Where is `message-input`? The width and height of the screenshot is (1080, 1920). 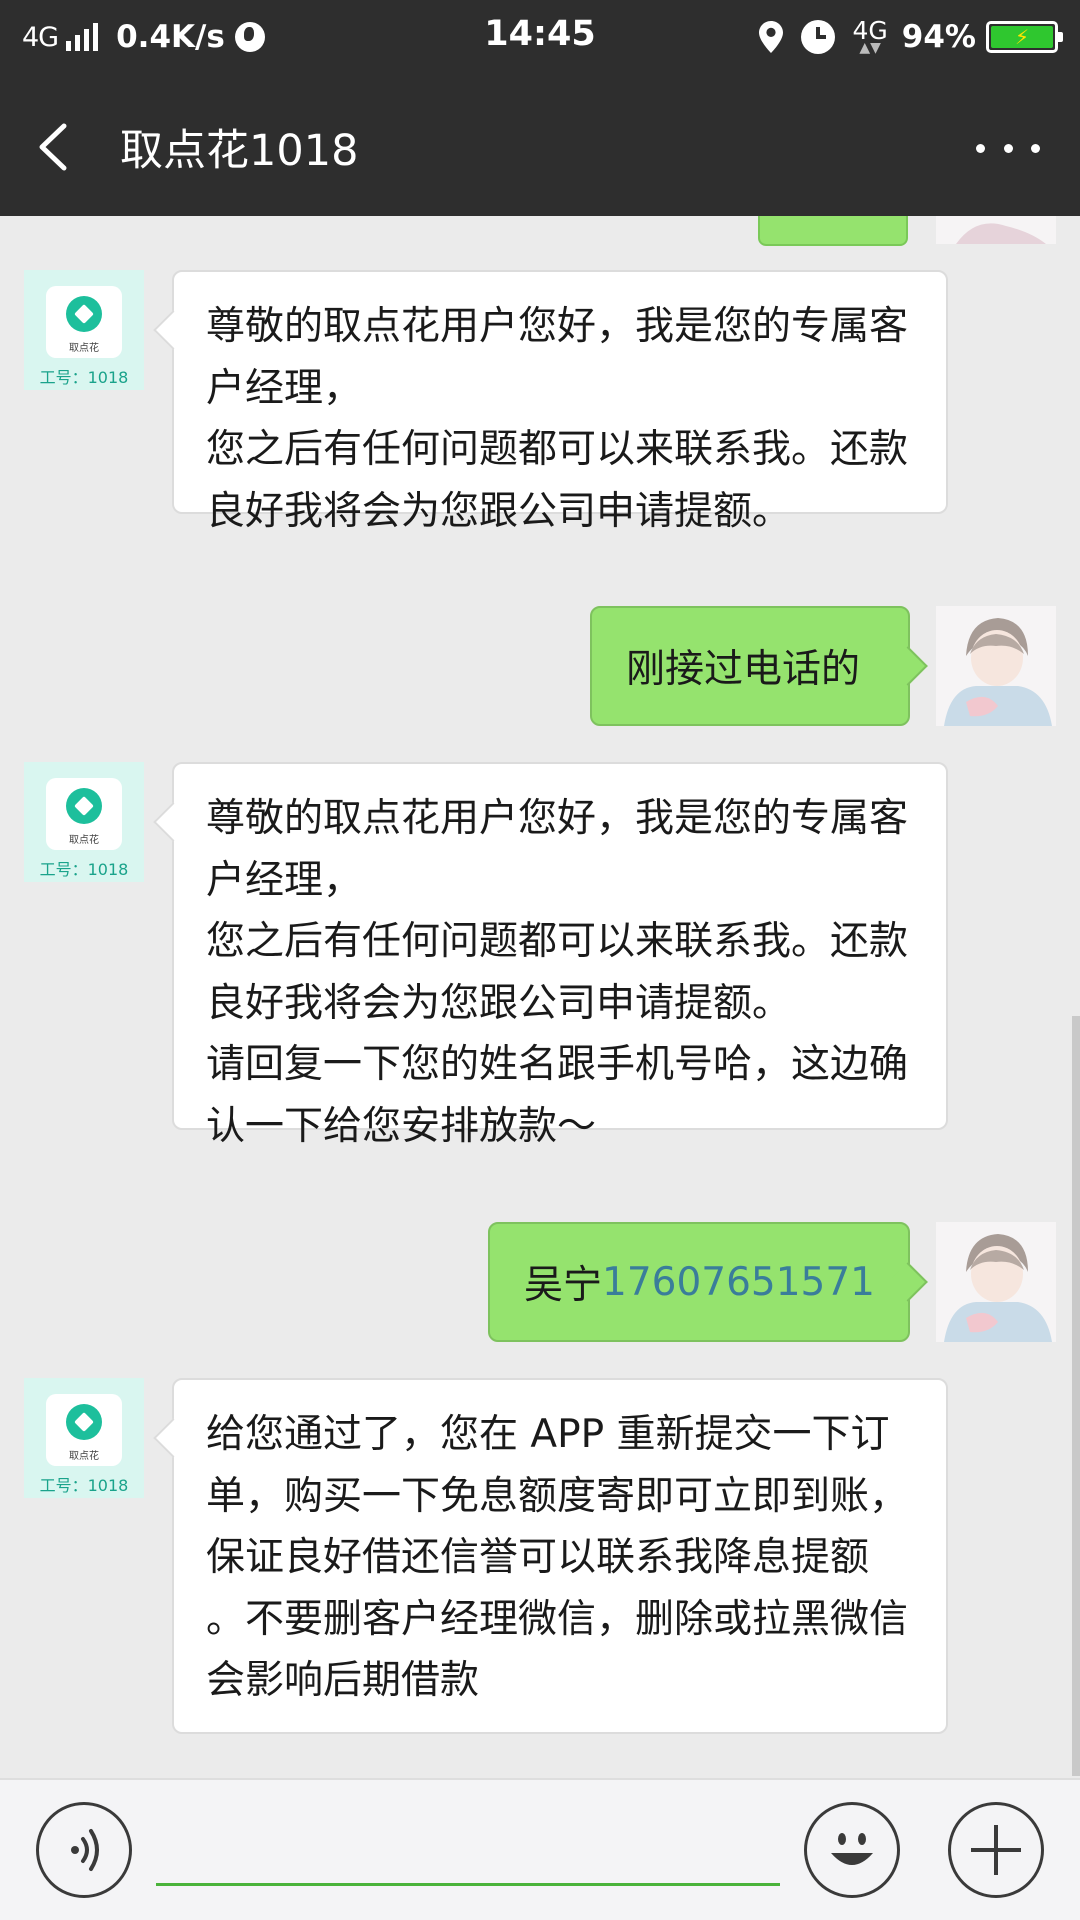 message-input is located at coordinates (468, 1853).